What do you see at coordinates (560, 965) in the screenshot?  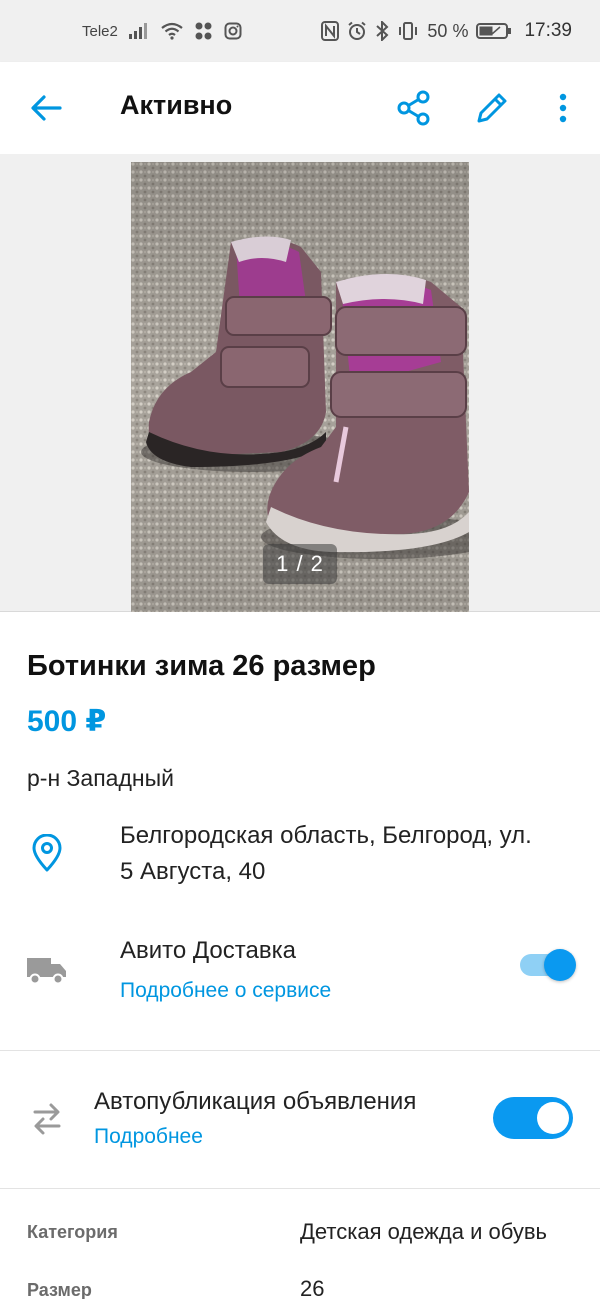 I see `delivery-toggle-thumb` at bounding box center [560, 965].